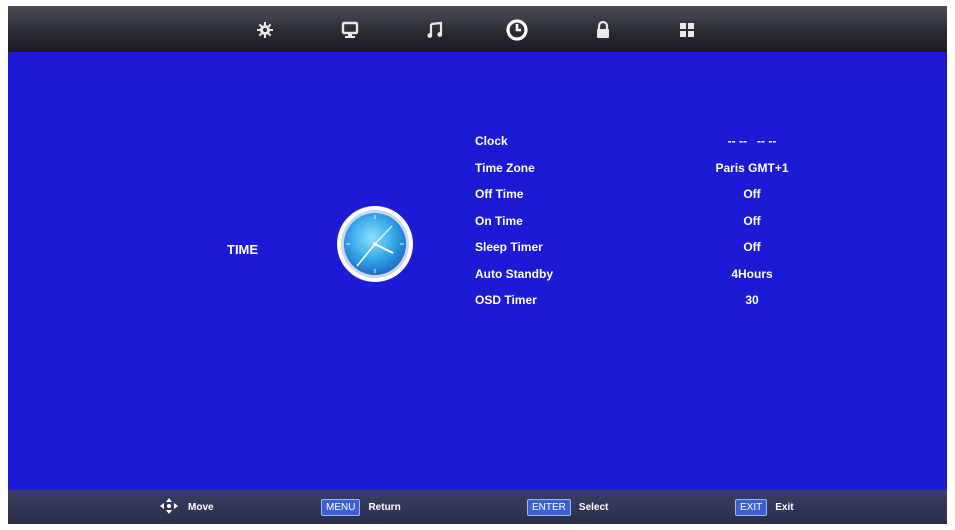 This screenshot has width=955, height=530. What do you see at coordinates (655, 141) in the screenshot?
I see `menu-item-clock: Clock -- -- -- --` at bounding box center [655, 141].